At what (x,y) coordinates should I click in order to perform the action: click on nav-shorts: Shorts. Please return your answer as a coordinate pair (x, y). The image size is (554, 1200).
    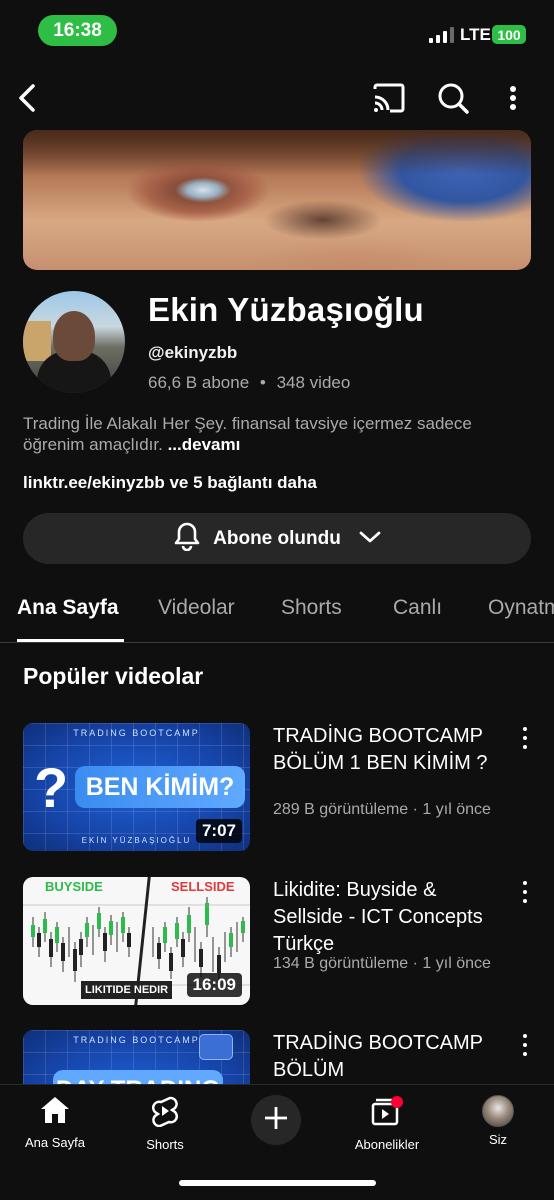
    Looking at the image, I should click on (165, 1123).